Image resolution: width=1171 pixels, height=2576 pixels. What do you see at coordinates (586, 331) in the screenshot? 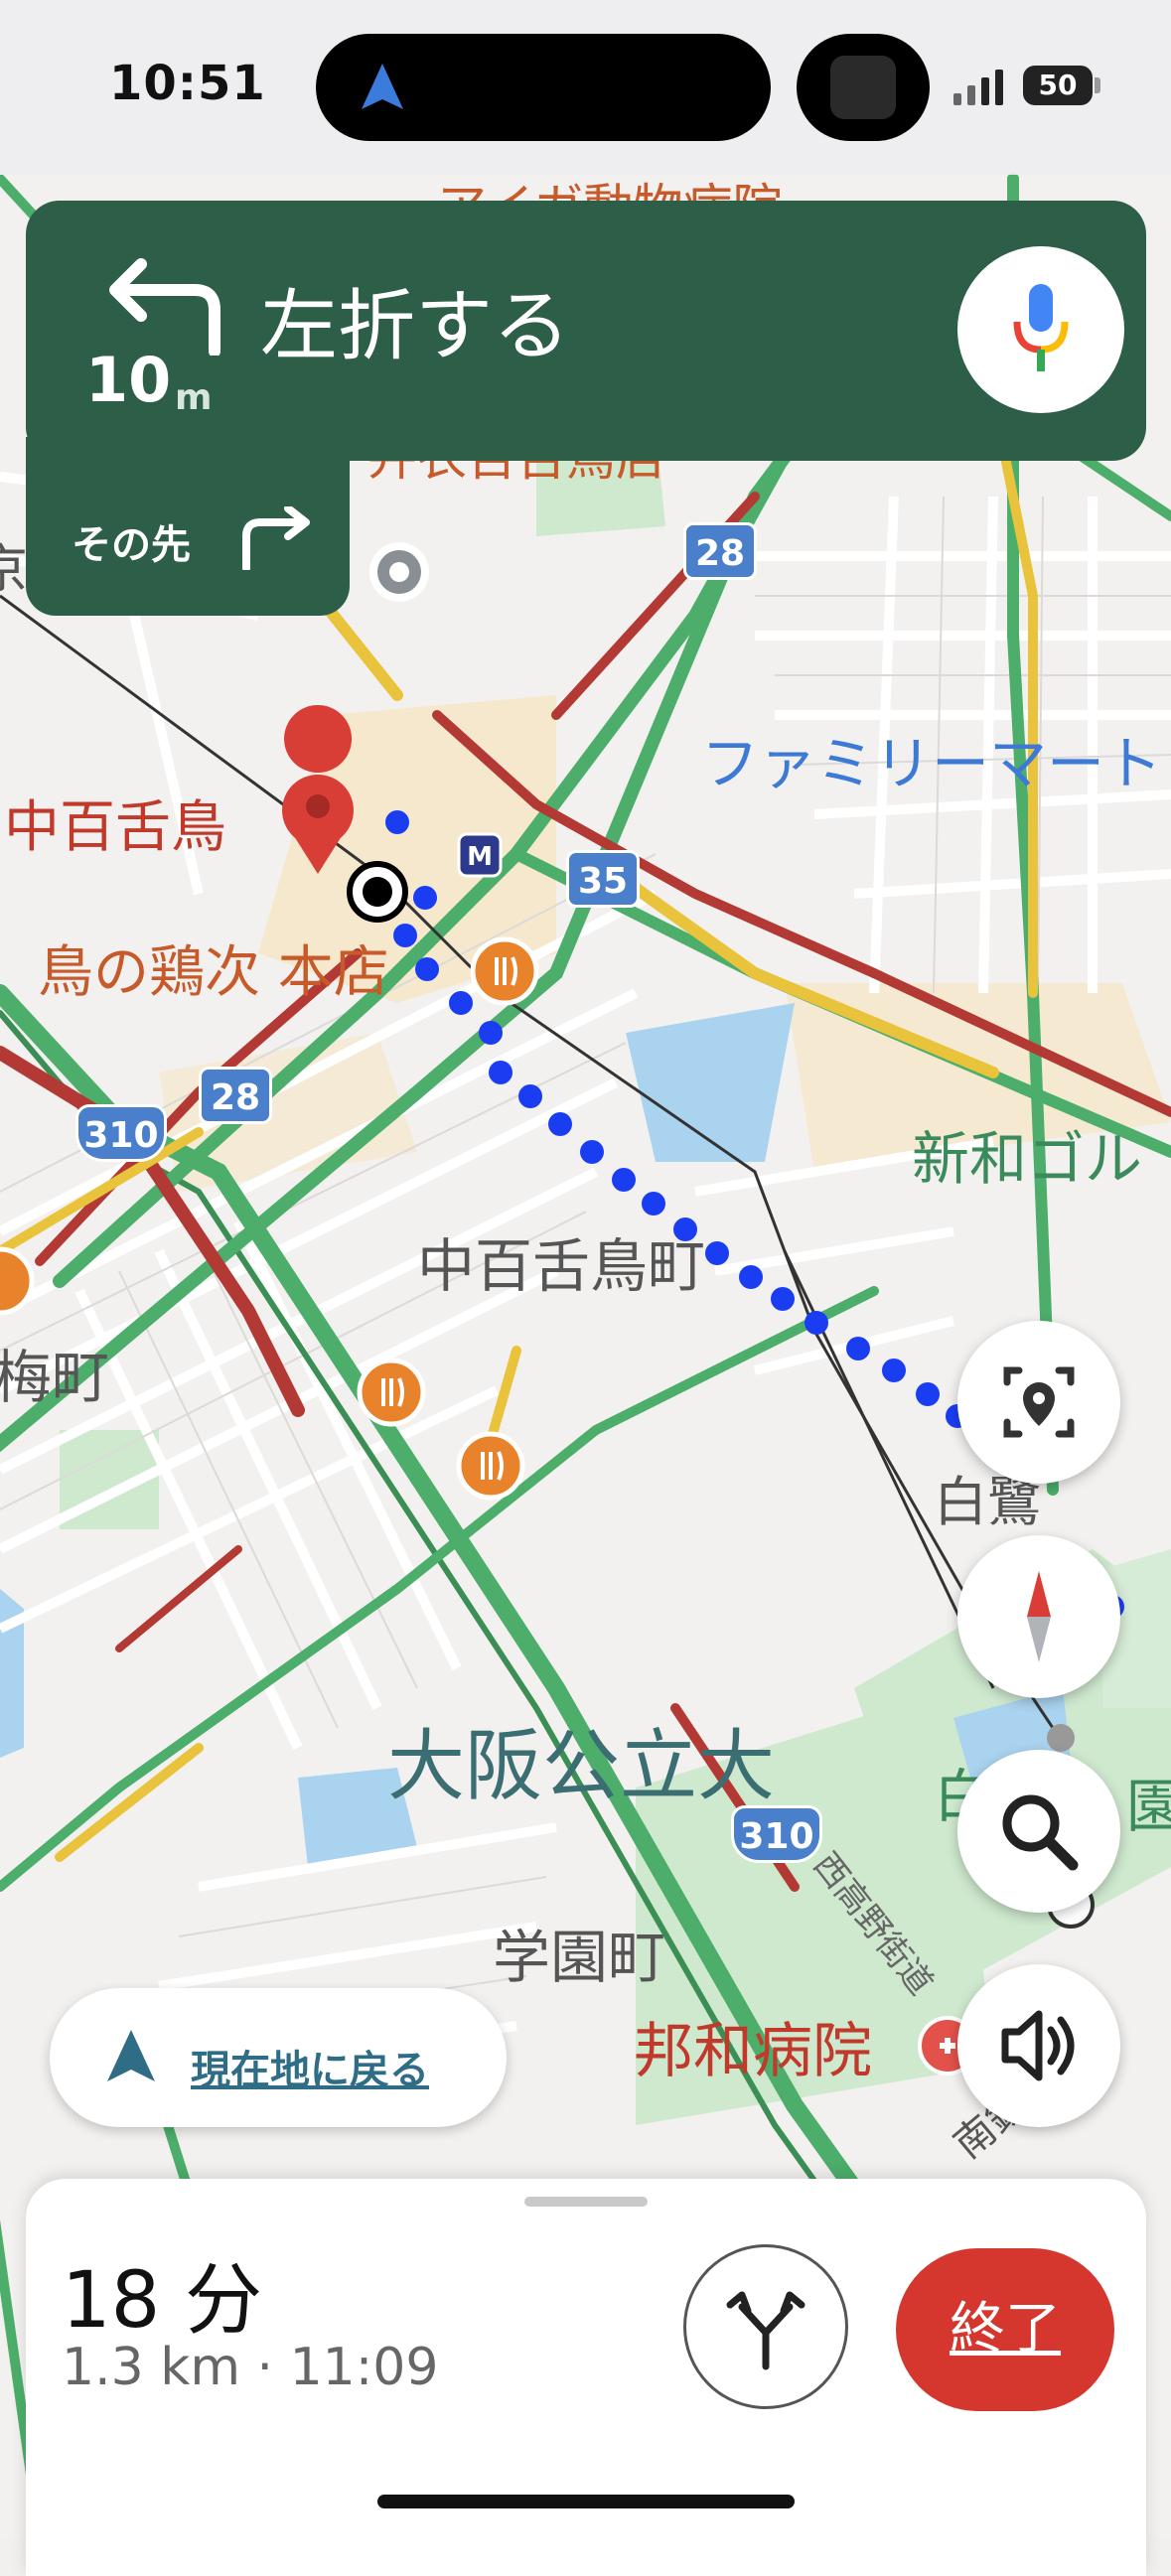
I see `navigation-instruction-card: 10 m 左折する` at bounding box center [586, 331].